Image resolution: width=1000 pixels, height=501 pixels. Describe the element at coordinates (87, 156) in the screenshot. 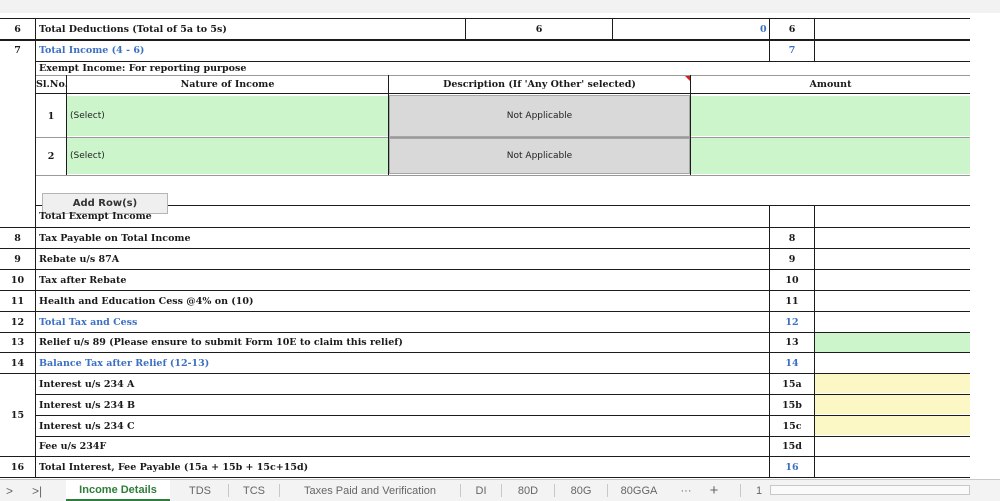

I see `exempt-row-2-nature-value: (Select)` at that location.